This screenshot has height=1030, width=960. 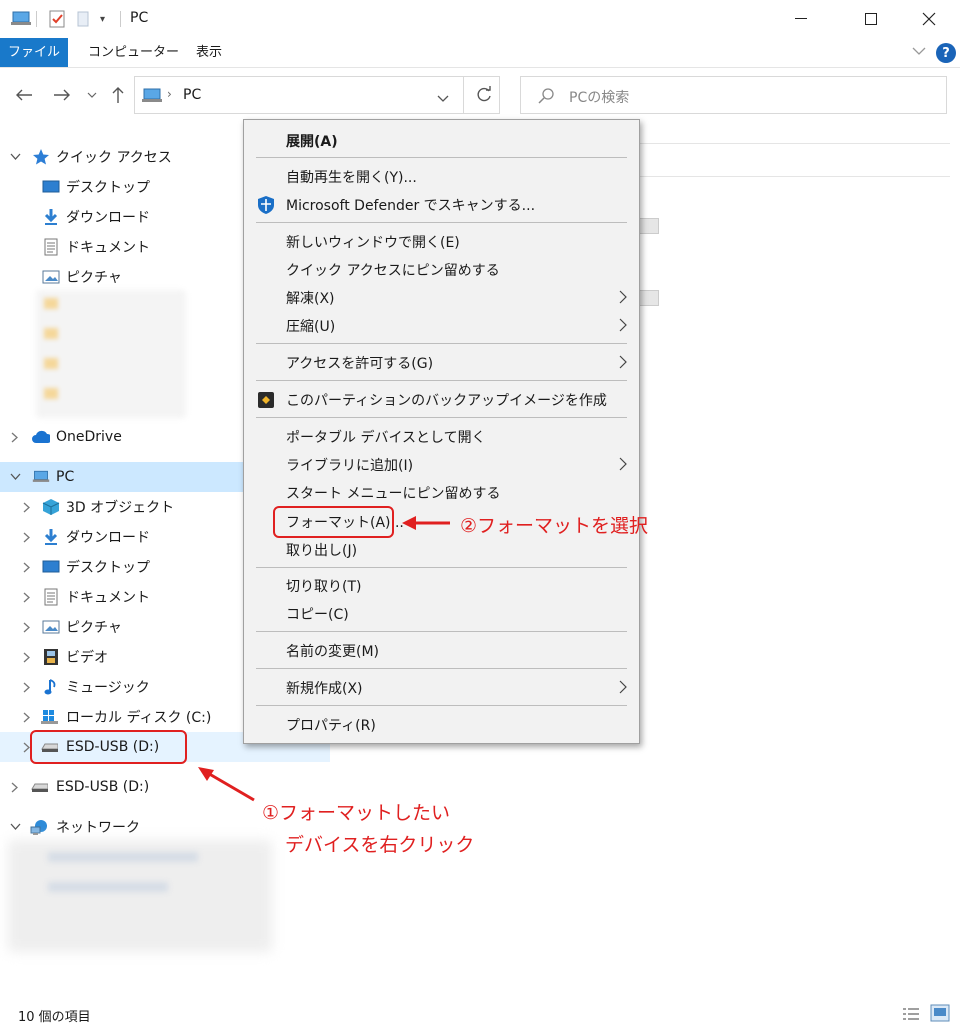 What do you see at coordinates (441, 725) in the screenshot?
I see `menu-item-properties: プロパティ(R)` at bounding box center [441, 725].